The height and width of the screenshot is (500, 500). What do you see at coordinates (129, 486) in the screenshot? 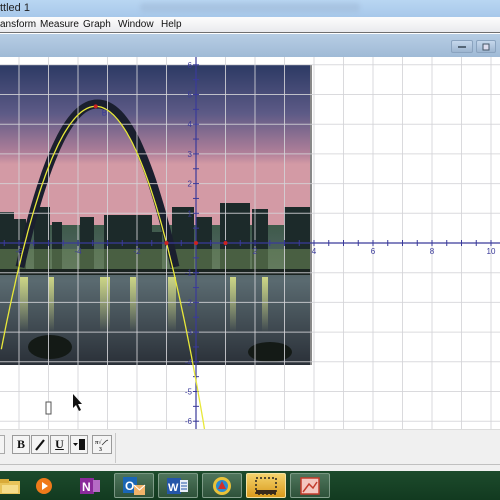
I see `svg-text: O` at bounding box center [129, 486].